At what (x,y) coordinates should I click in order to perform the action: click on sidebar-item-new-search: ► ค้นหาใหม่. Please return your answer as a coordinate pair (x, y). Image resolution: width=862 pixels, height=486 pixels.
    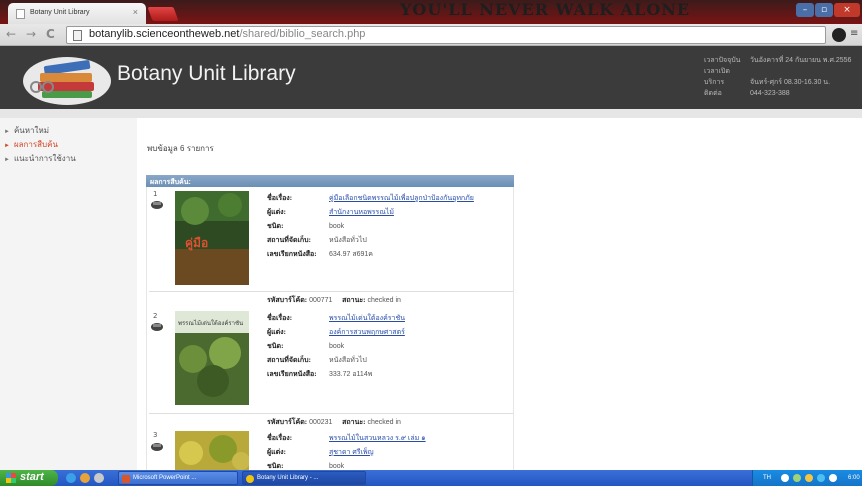
    Looking at the image, I should click on (26, 130).